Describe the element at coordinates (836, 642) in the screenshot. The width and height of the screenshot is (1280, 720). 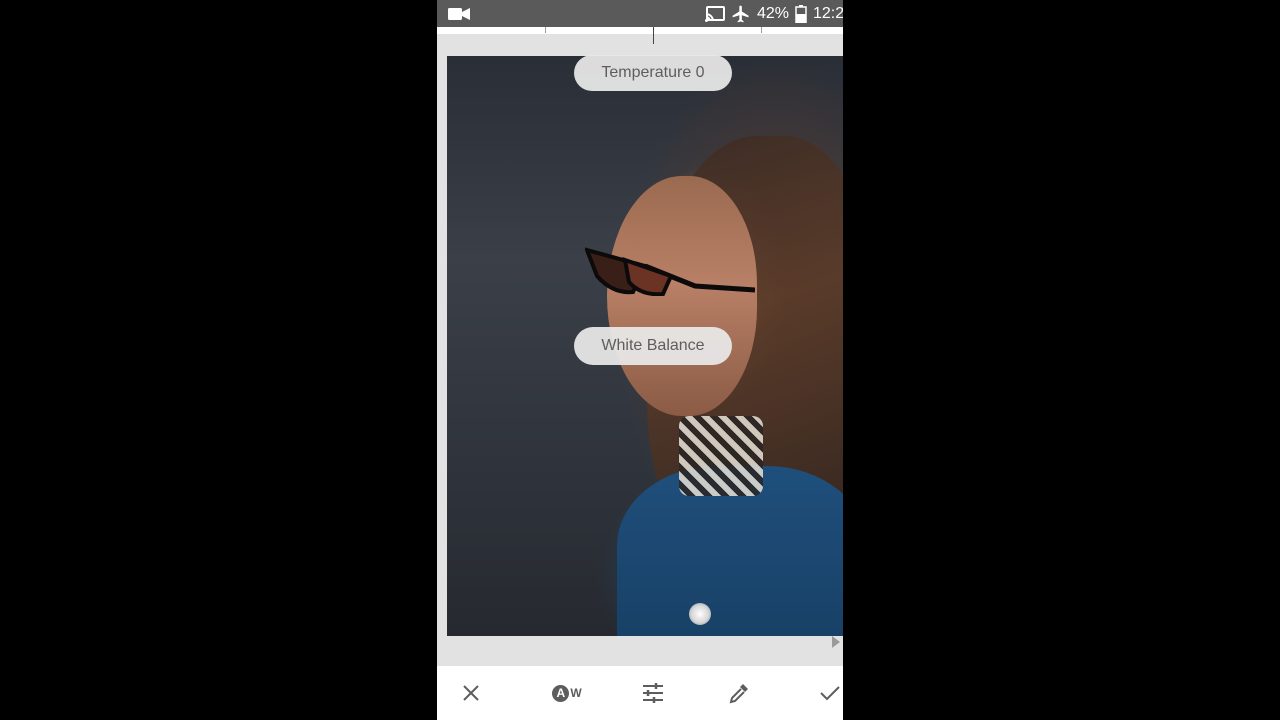
I see `compare-arrow-icon` at that location.